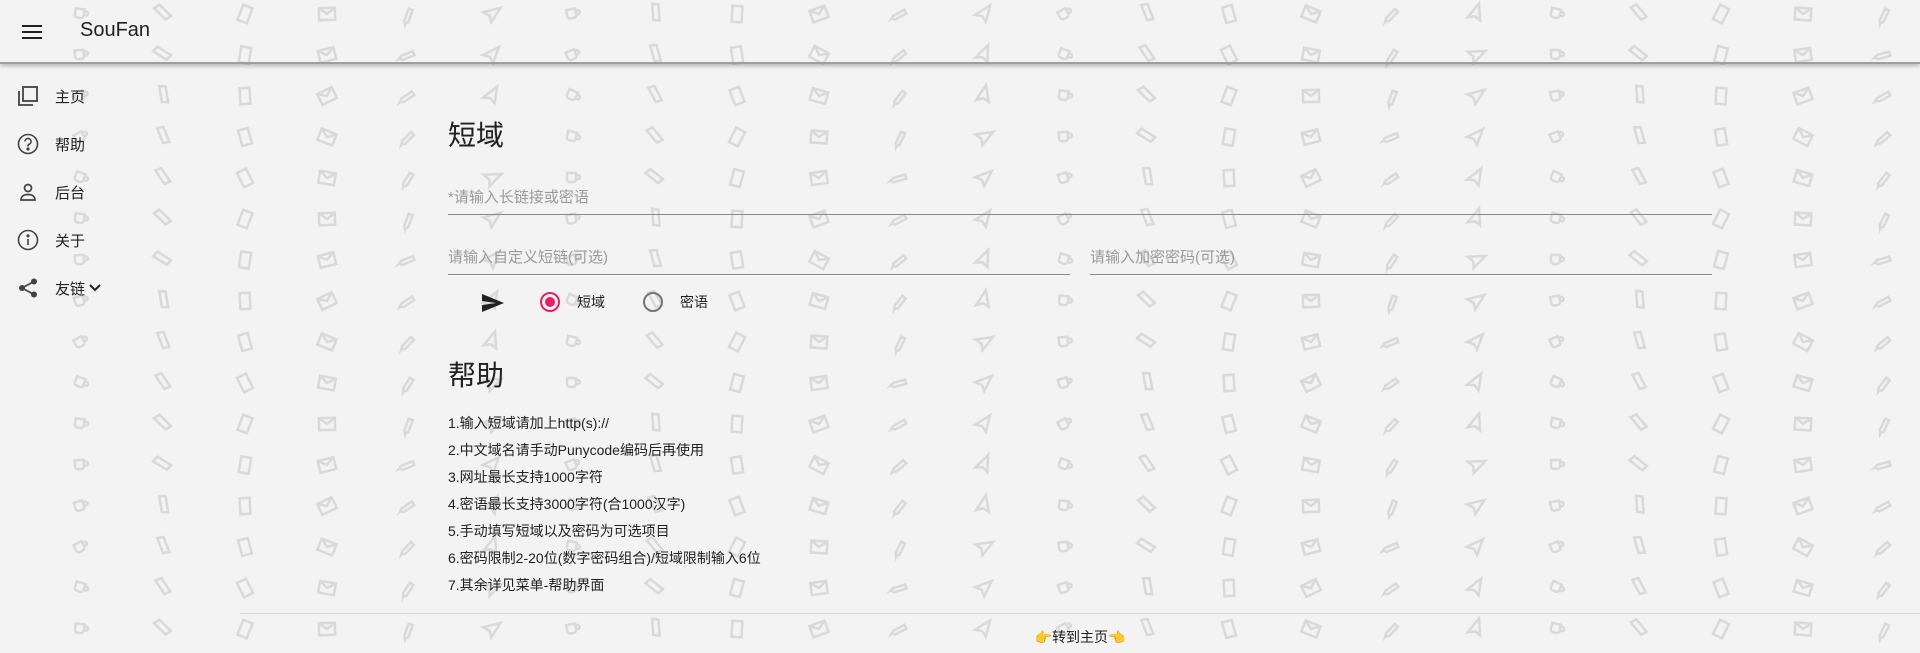 This screenshot has width=1920, height=653. Describe the element at coordinates (70, 193) in the screenshot. I see `sidebar-item-label: 后台` at that location.